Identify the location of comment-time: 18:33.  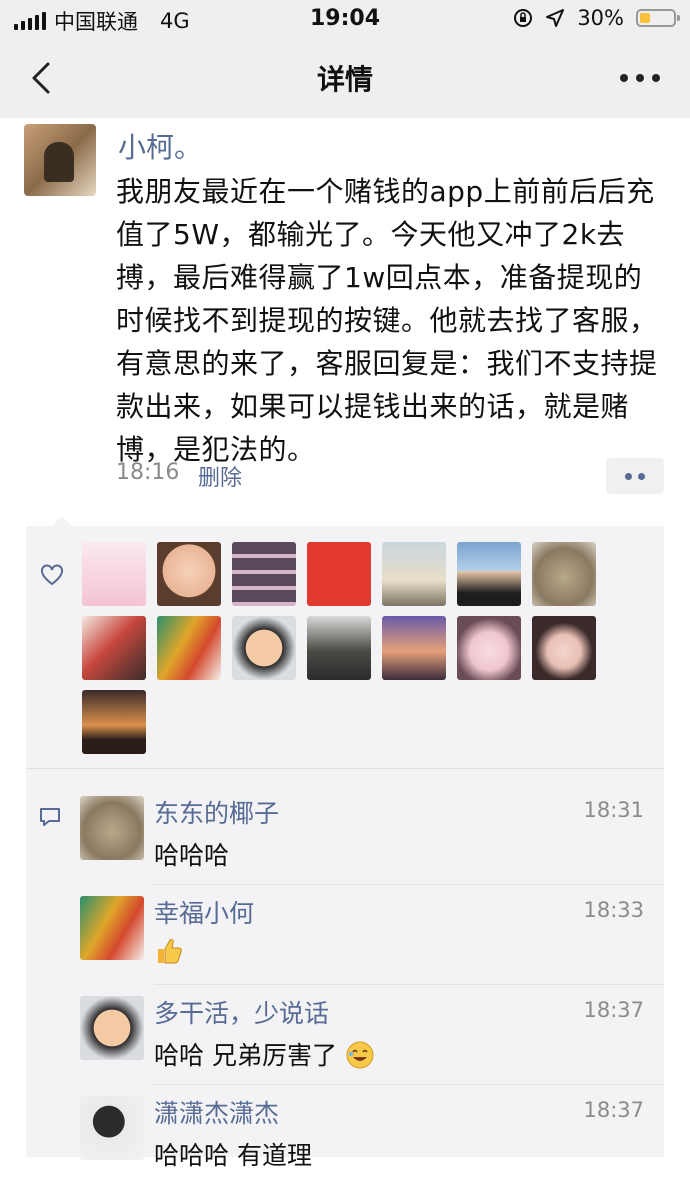
(613, 910).